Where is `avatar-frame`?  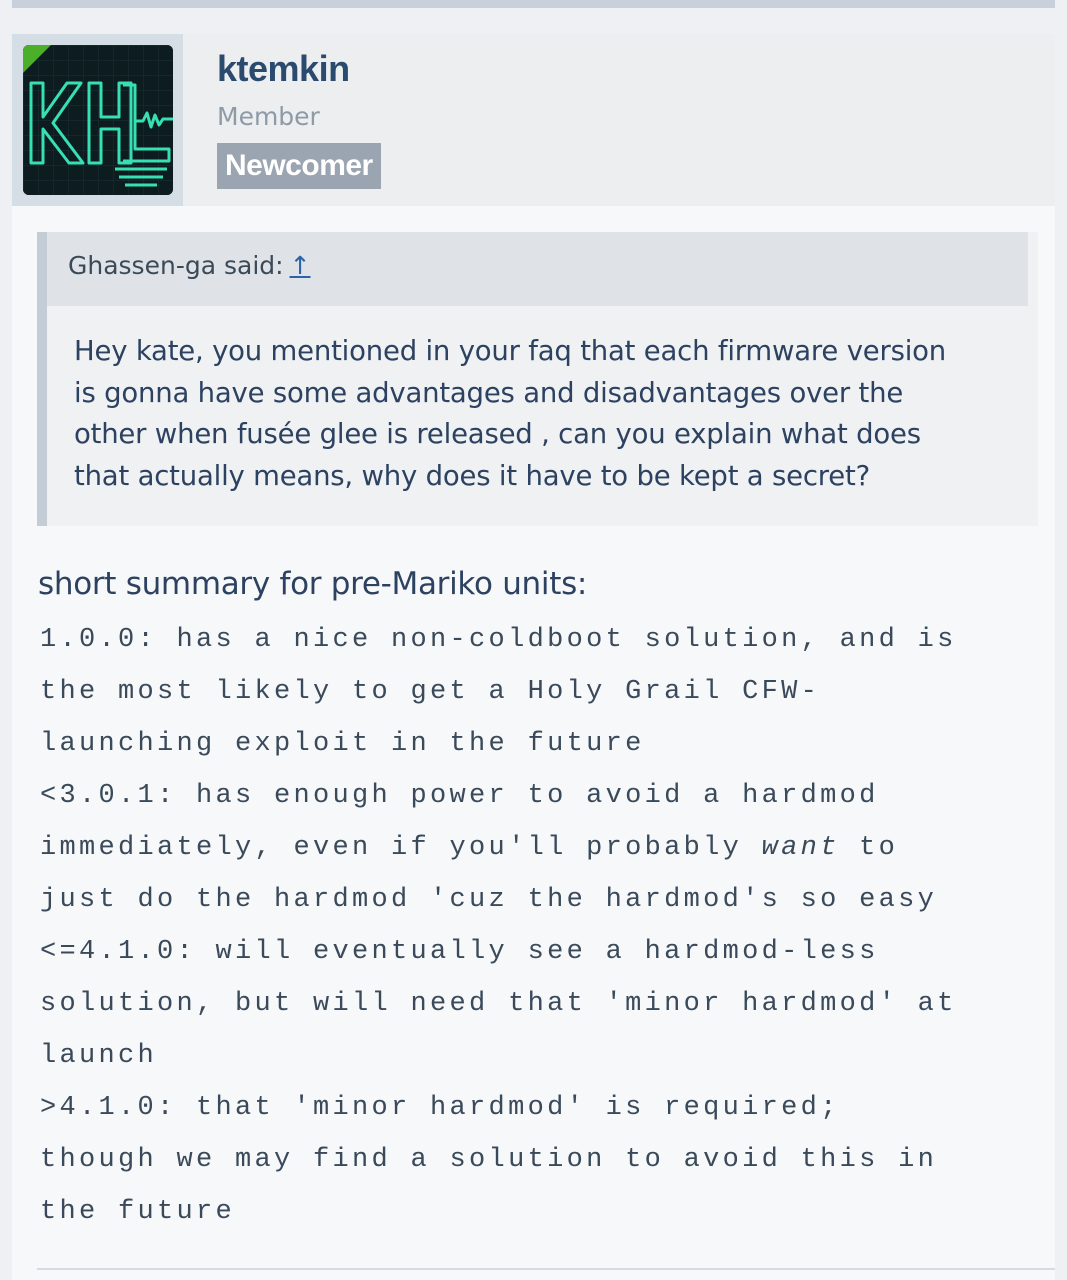
avatar-frame is located at coordinates (97, 120).